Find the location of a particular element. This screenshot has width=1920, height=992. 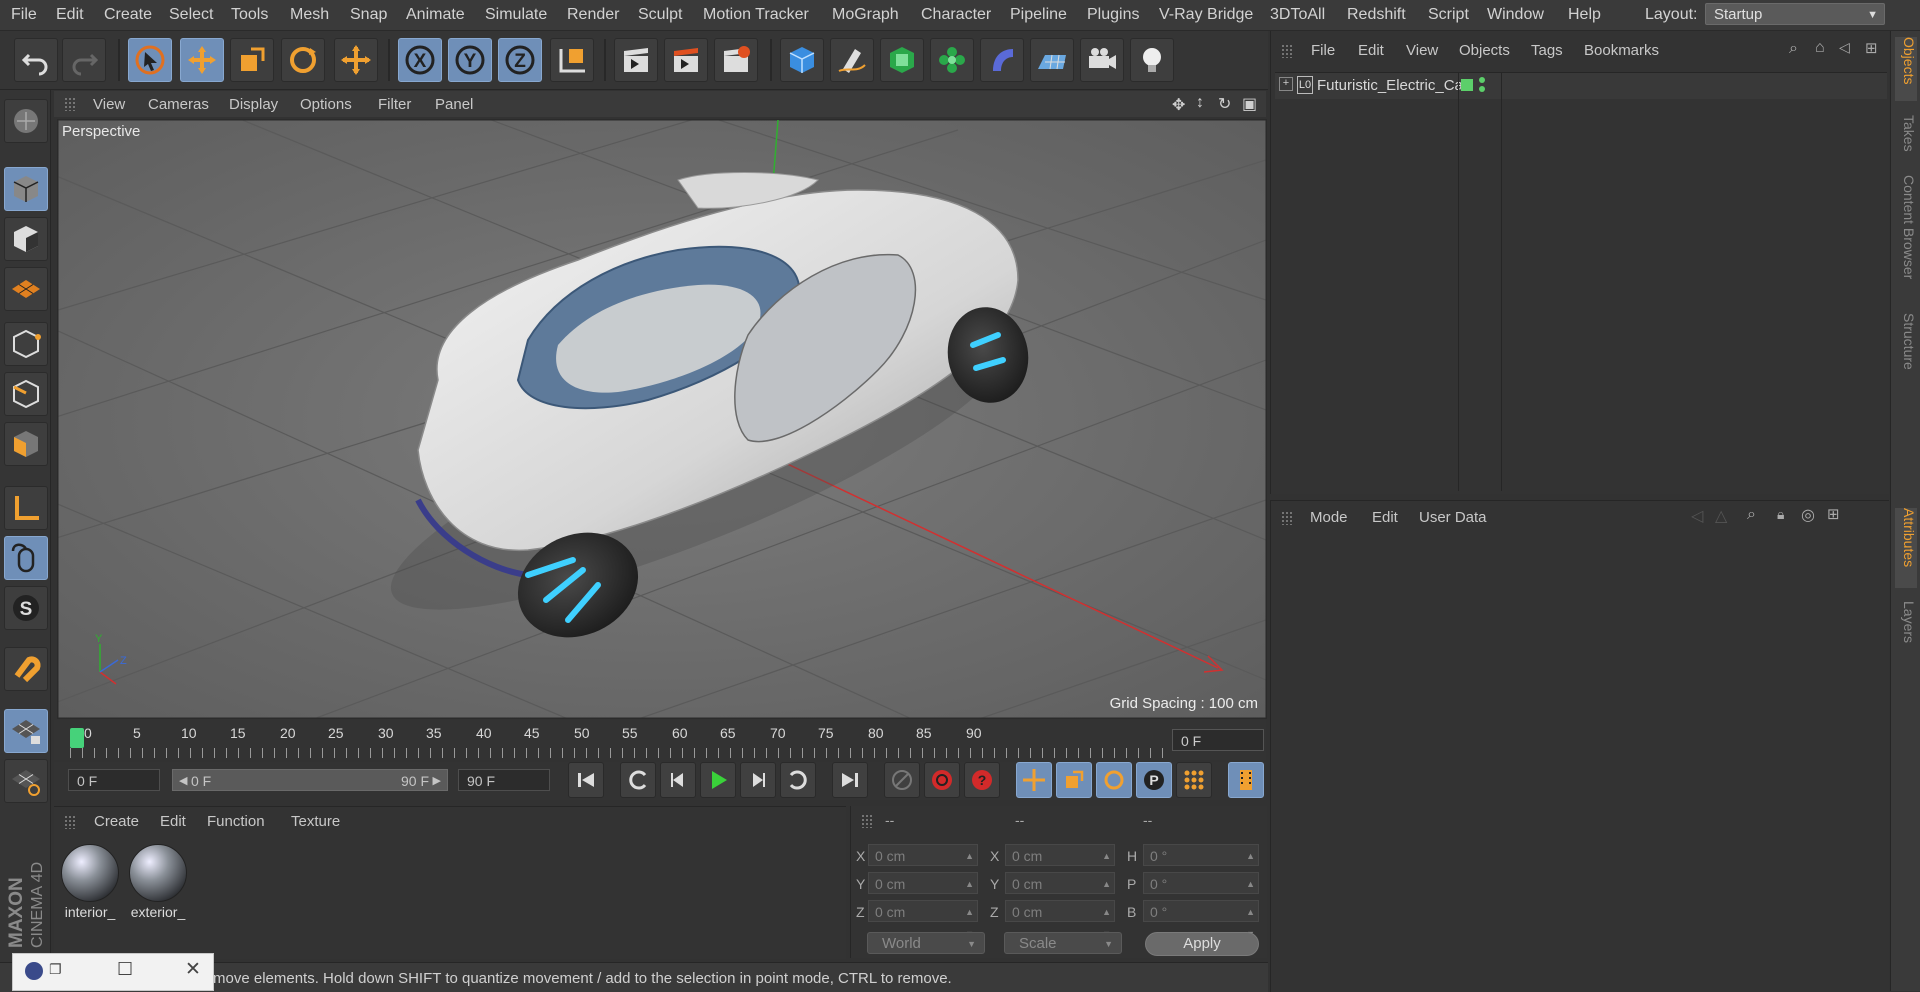

maximize-icon: ☐ is located at coordinates (125, 969).